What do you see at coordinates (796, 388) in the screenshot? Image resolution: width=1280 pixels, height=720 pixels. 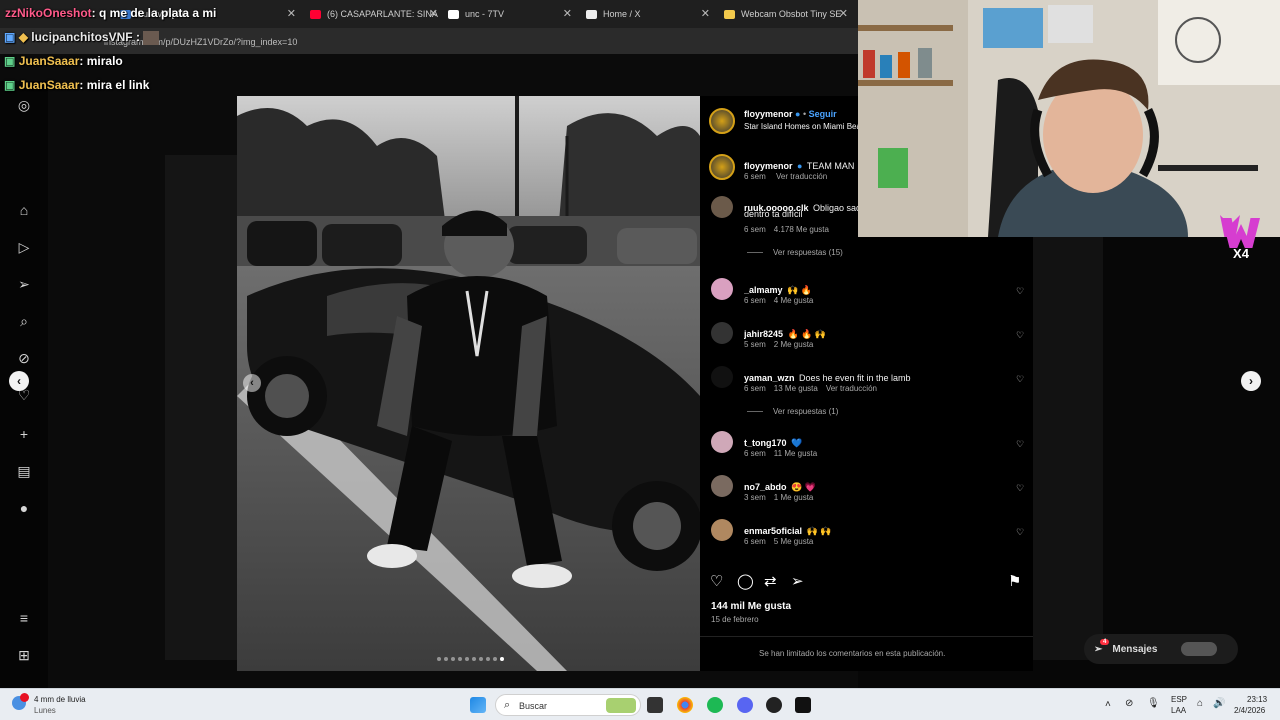 I see `comment-likes: 13 Me gusta` at bounding box center [796, 388].